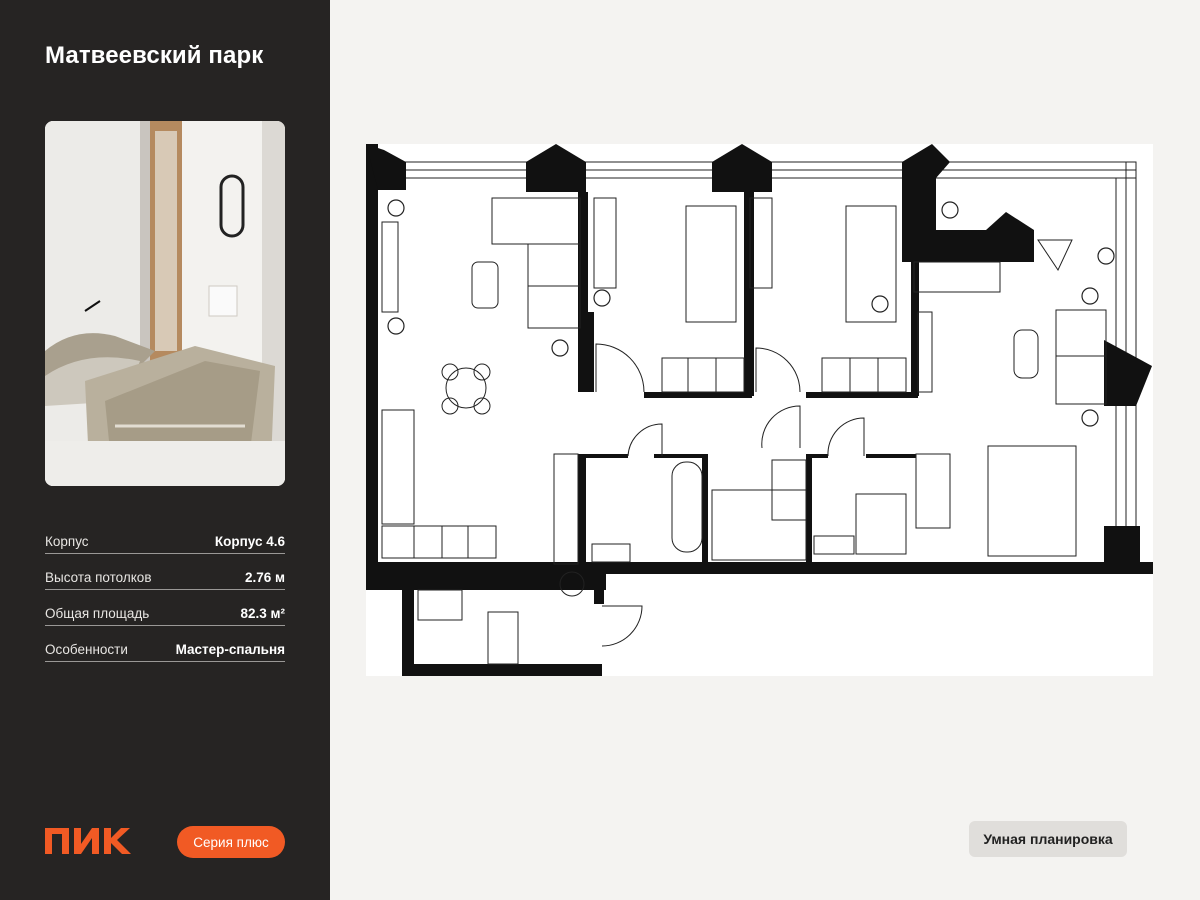  What do you see at coordinates (262, 613) in the screenshot?
I see `spec-value: 82.3 м²` at bounding box center [262, 613].